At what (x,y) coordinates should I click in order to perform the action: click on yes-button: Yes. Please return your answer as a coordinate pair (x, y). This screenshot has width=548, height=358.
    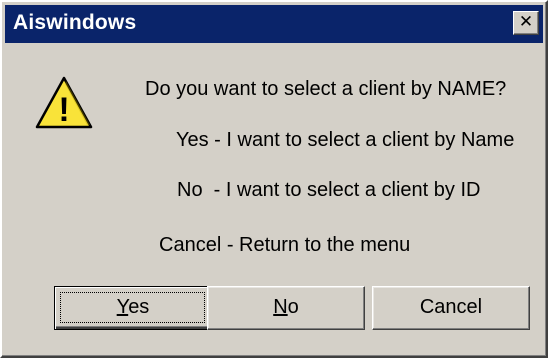
    Looking at the image, I should click on (133, 308).